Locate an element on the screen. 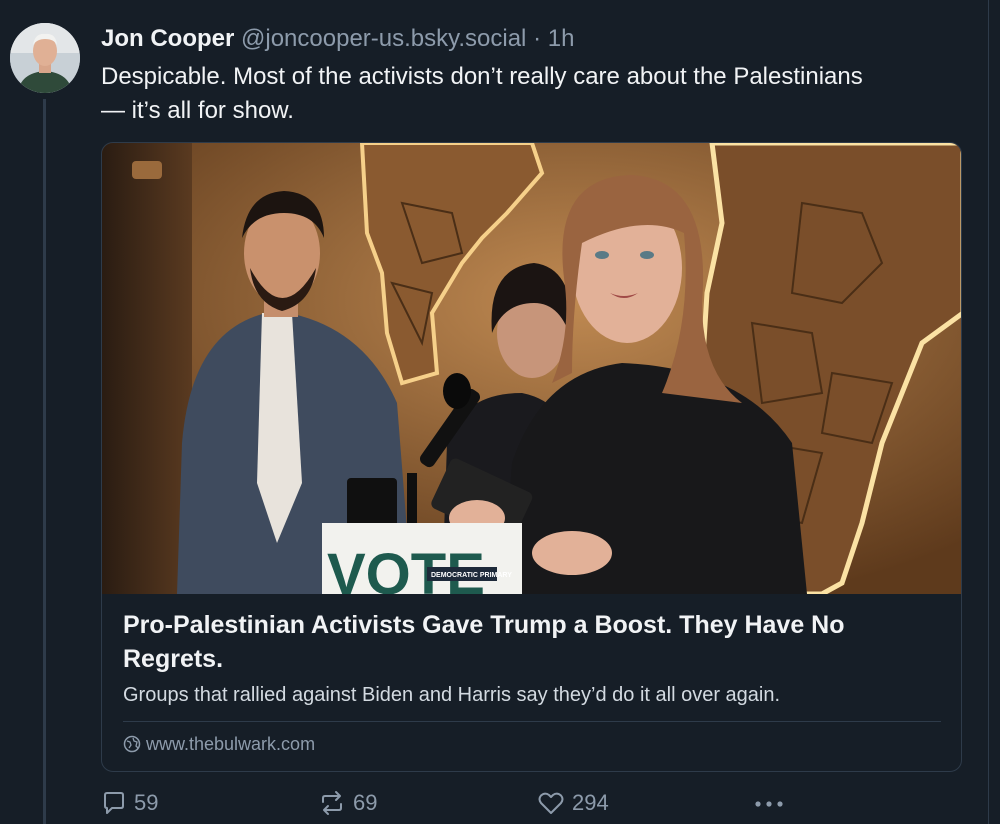  heart-icon is located at coordinates (551, 803).